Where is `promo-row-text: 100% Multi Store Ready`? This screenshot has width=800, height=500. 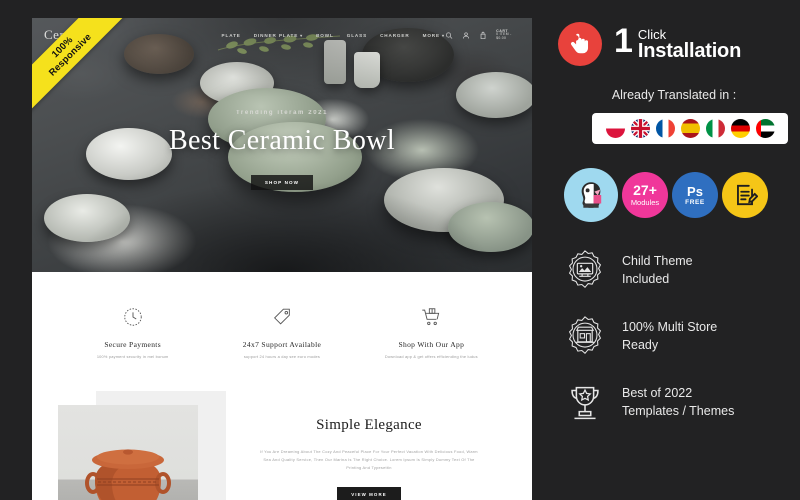
promo-row-text: 100% Multi Store Ready is located at coordinates (669, 337).